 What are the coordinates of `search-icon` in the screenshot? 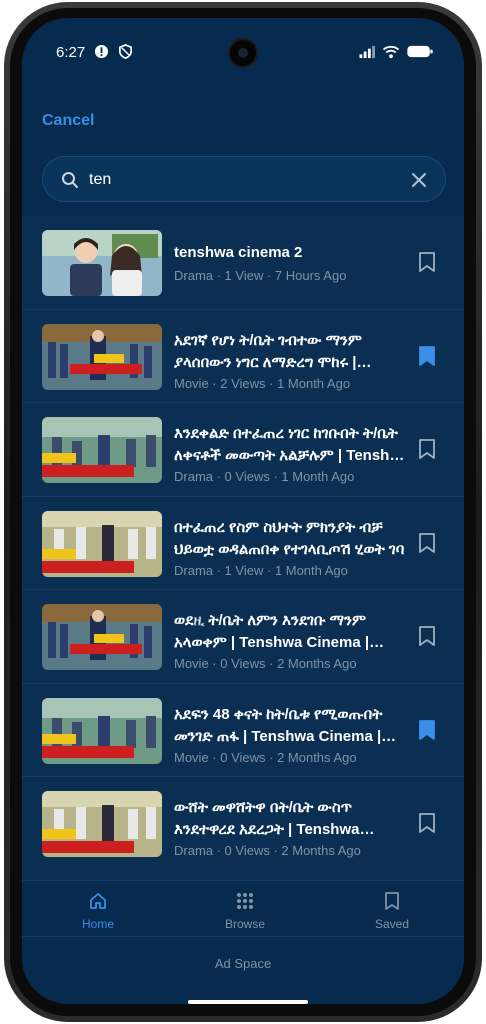 It's located at (70, 180).